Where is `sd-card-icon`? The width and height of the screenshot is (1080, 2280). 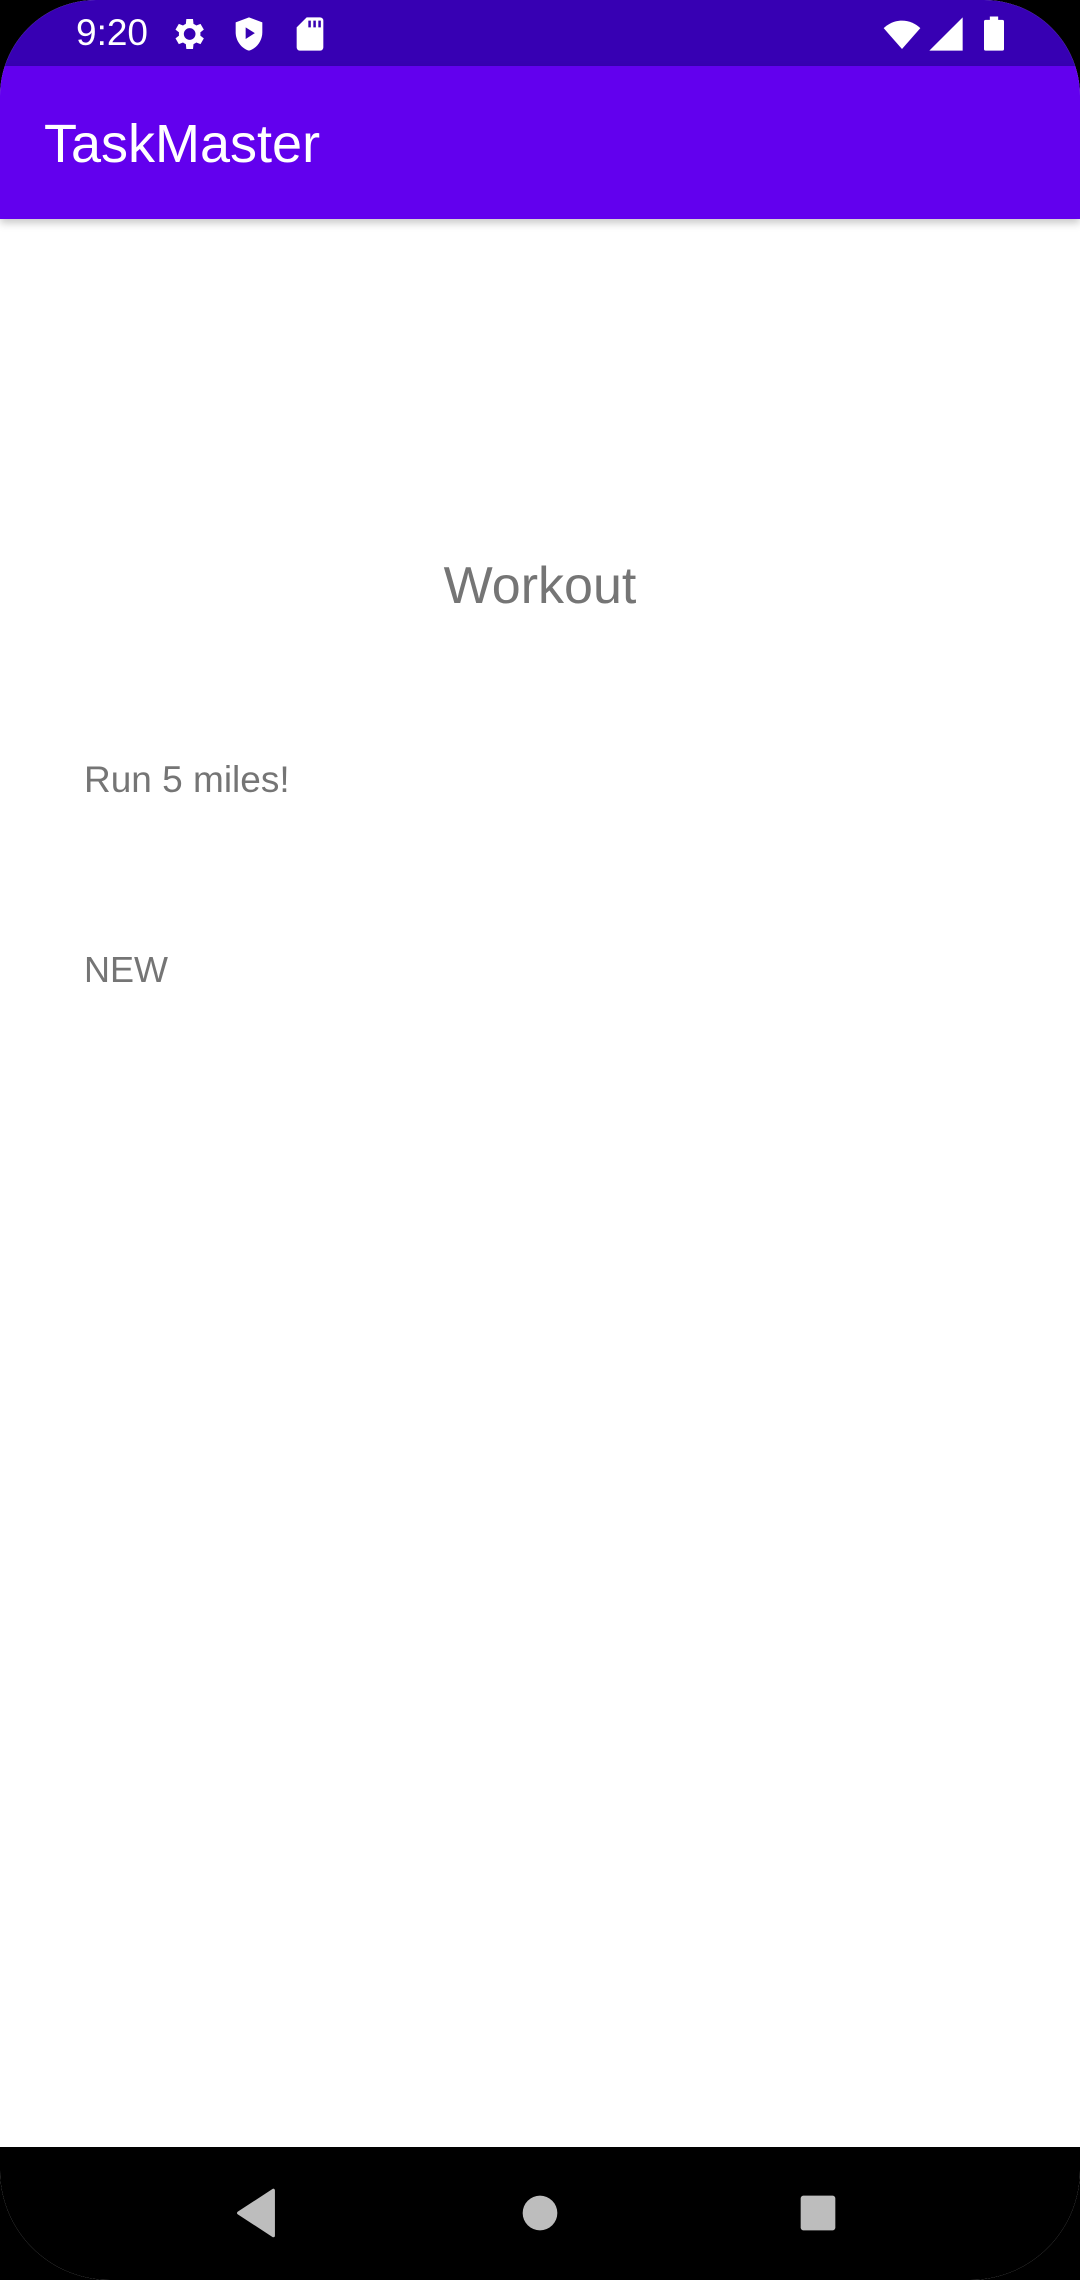 sd-card-icon is located at coordinates (310, 34).